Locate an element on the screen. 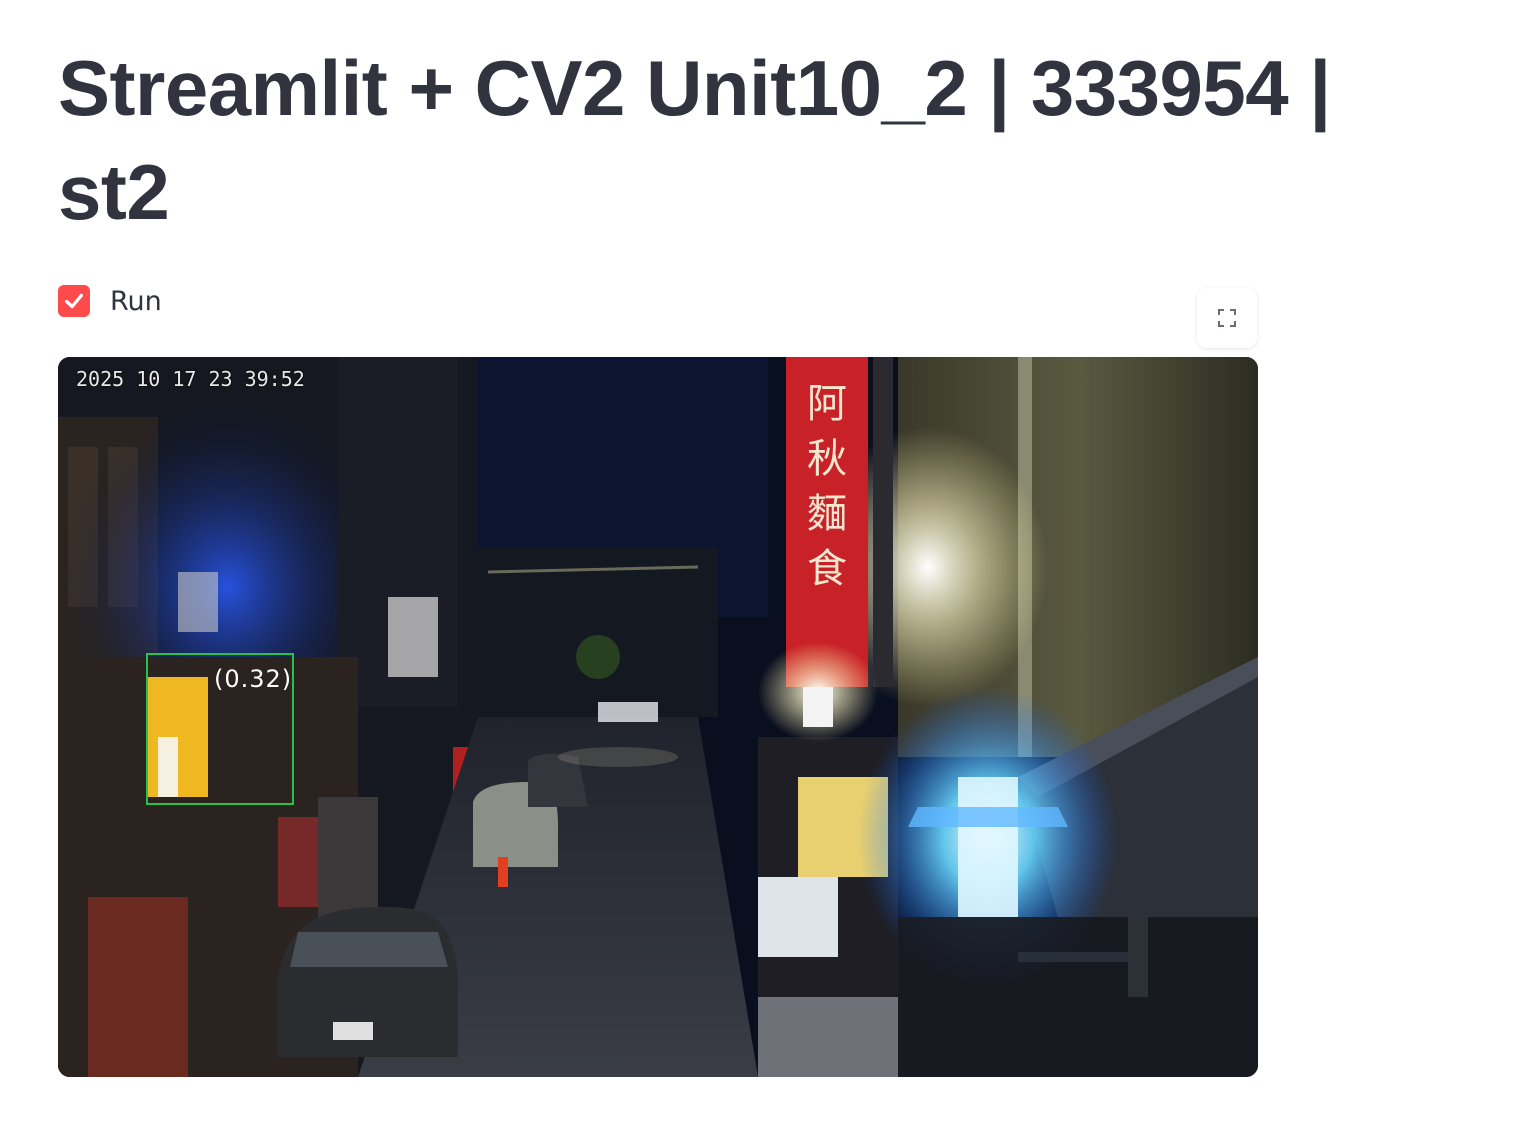 This screenshot has height=1133, width=1513. run-checkbox-label: Run is located at coordinates (136, 301).